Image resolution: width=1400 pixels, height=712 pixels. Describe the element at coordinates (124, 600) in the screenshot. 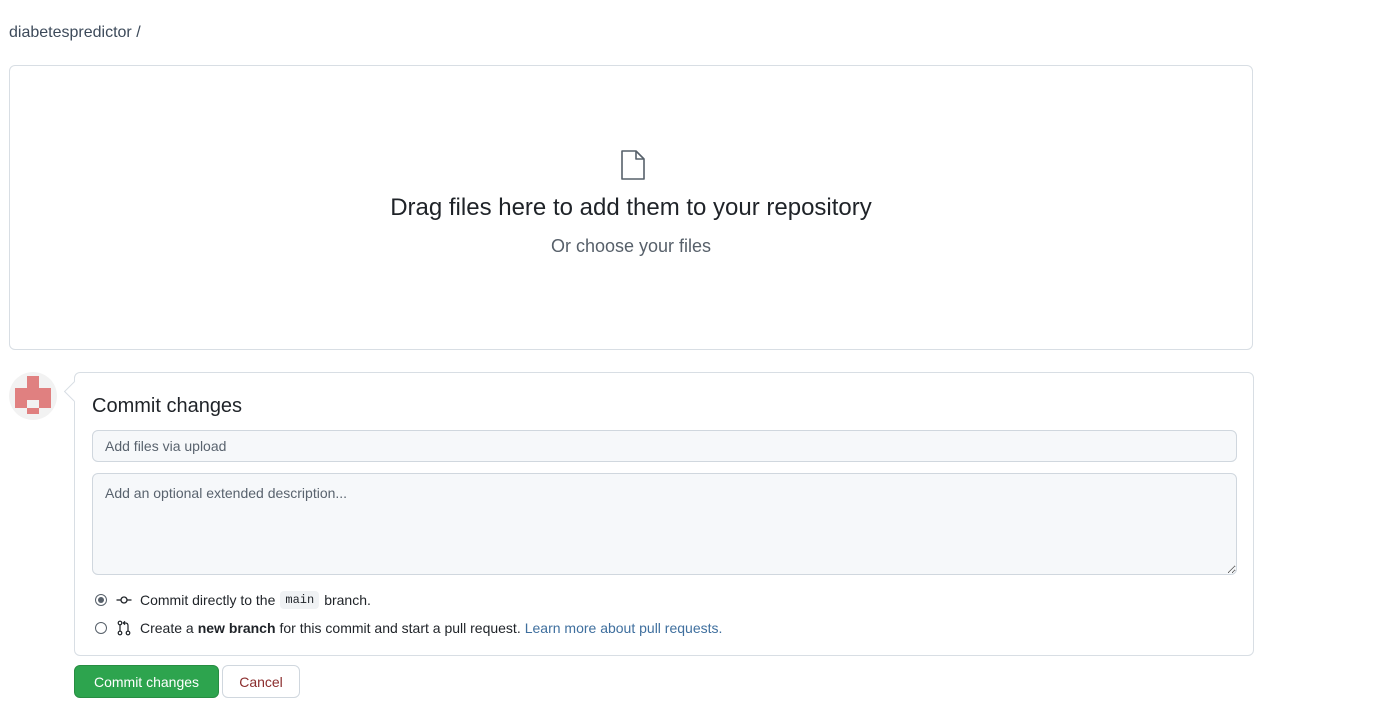

I see `git-commit-icon` at that location.